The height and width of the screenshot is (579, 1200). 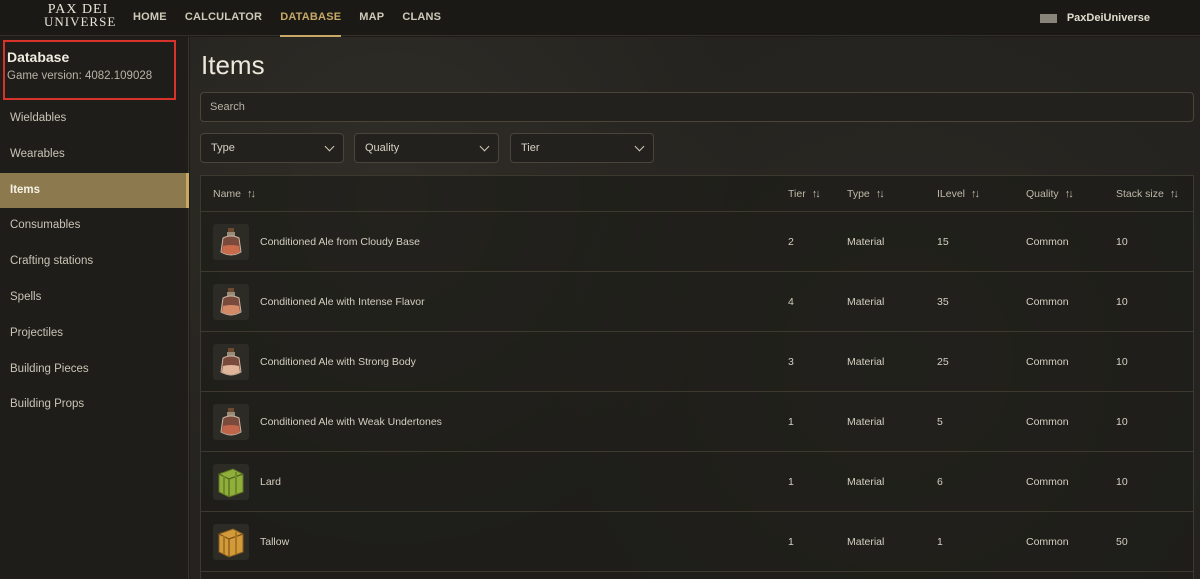 What do you see at coordinates (233, 65) in the screenshot?
I see `page-title: Items` at bounding box center [233, 65].